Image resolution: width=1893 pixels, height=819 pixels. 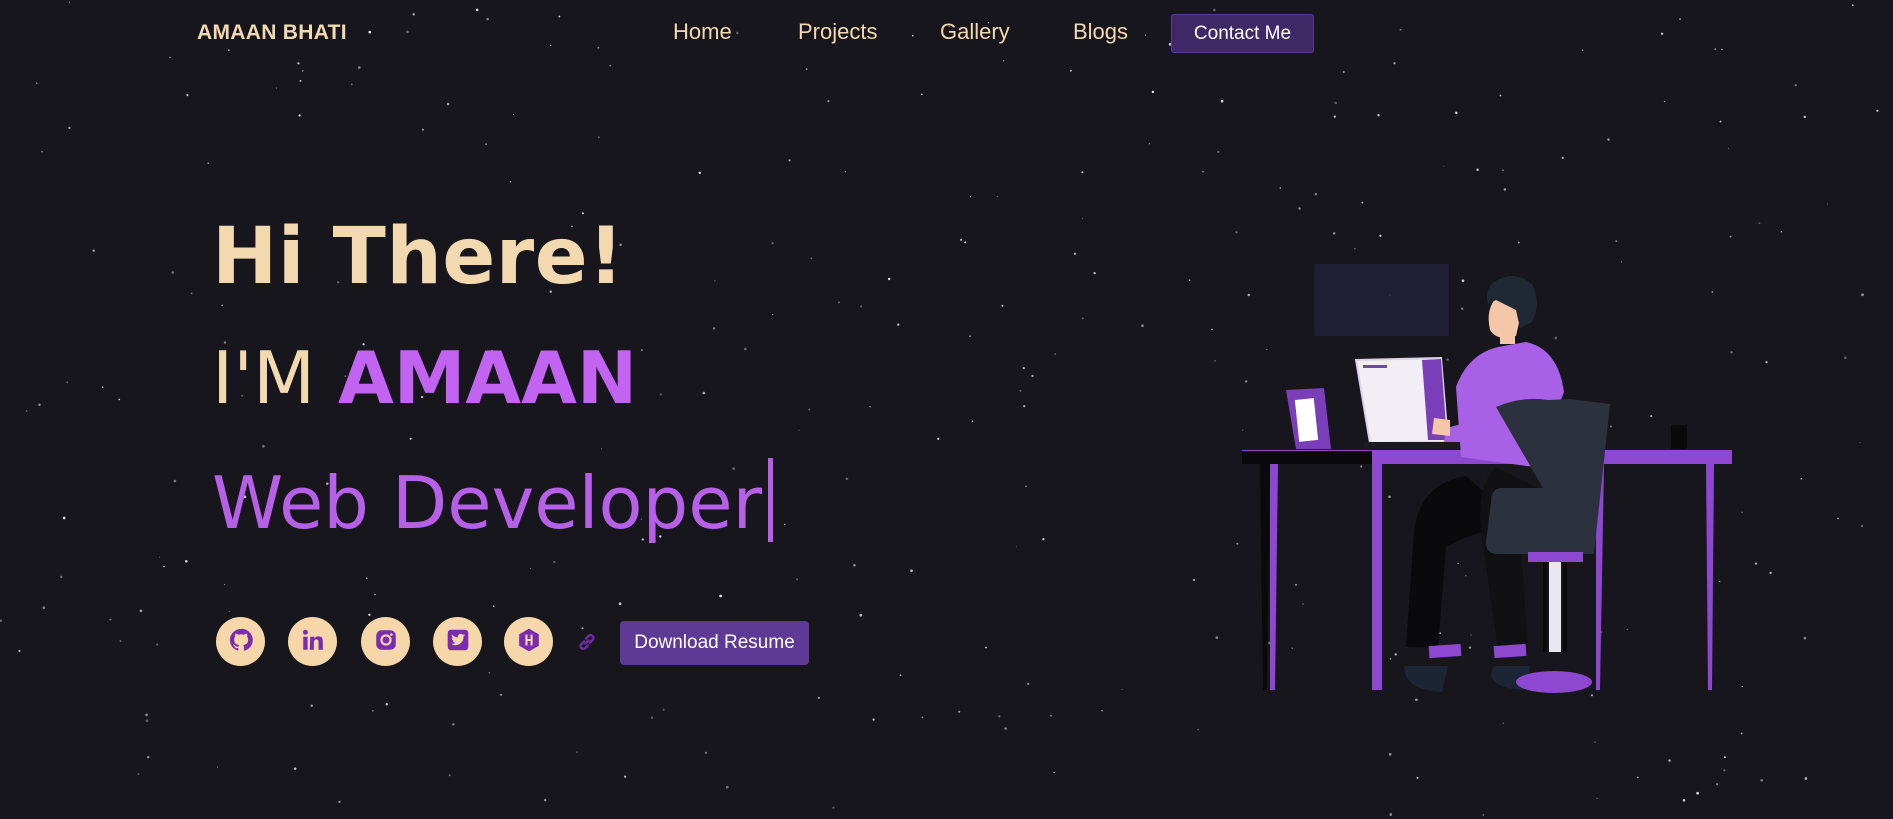 I want to click on hero-role-typewriter: Web Developer, so click(x=493, y=501).